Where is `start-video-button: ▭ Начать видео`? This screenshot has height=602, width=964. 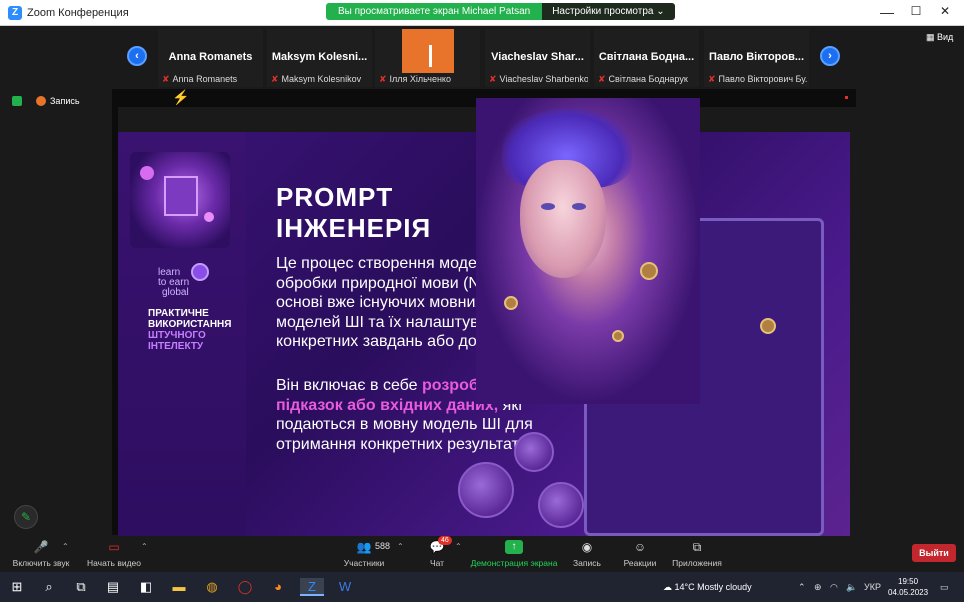
start-video-button: ▭ Начать видео is located at coordinates (114, 554).